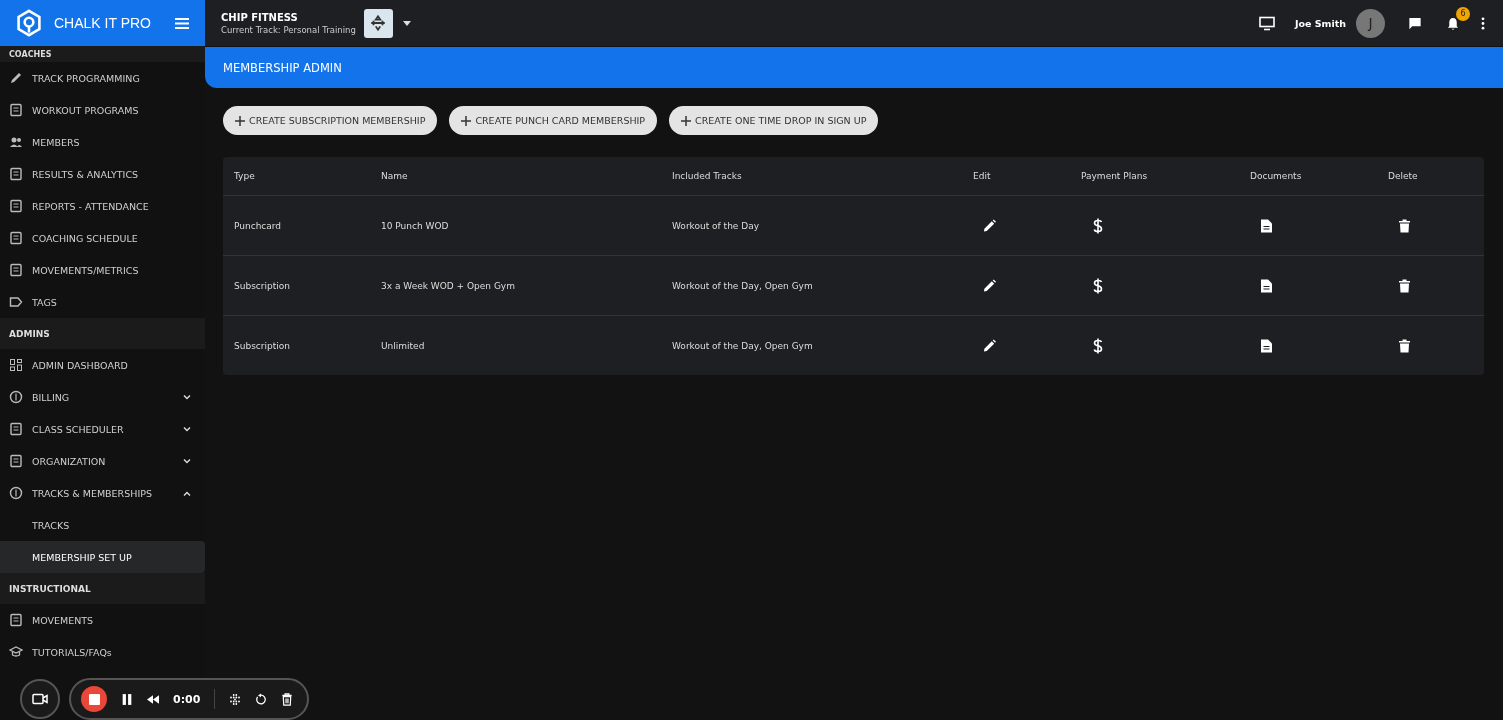 This screenshot has width=1503, height=720. I want to click on page-title: MEMBERSHIP ADMIN, so click(282, 67).